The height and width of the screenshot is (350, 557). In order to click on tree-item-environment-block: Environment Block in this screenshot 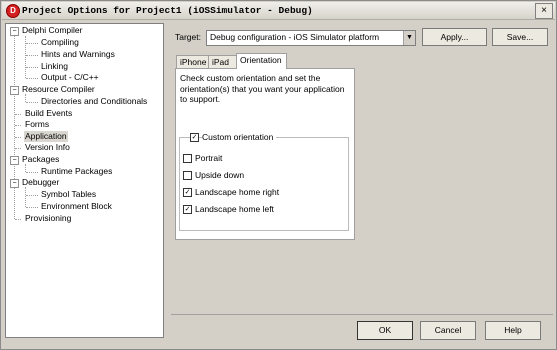, I will do `click(76, 206)`.